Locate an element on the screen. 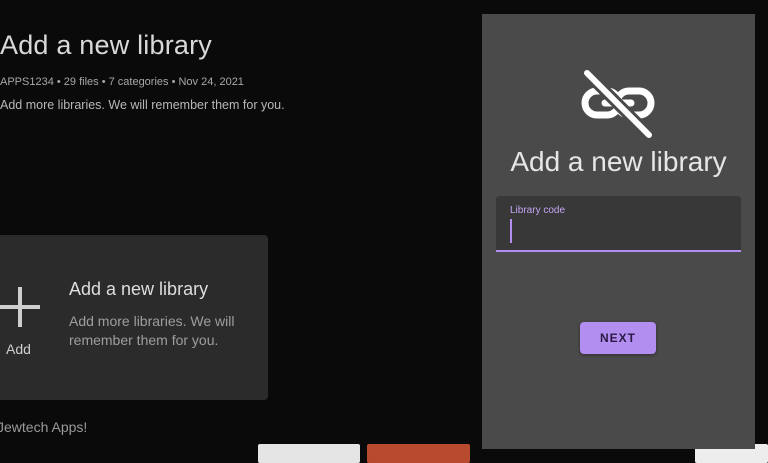 The width and height of the screenshot is (768, 463). library-code-field: Library code is located at coordinates (618, 224).